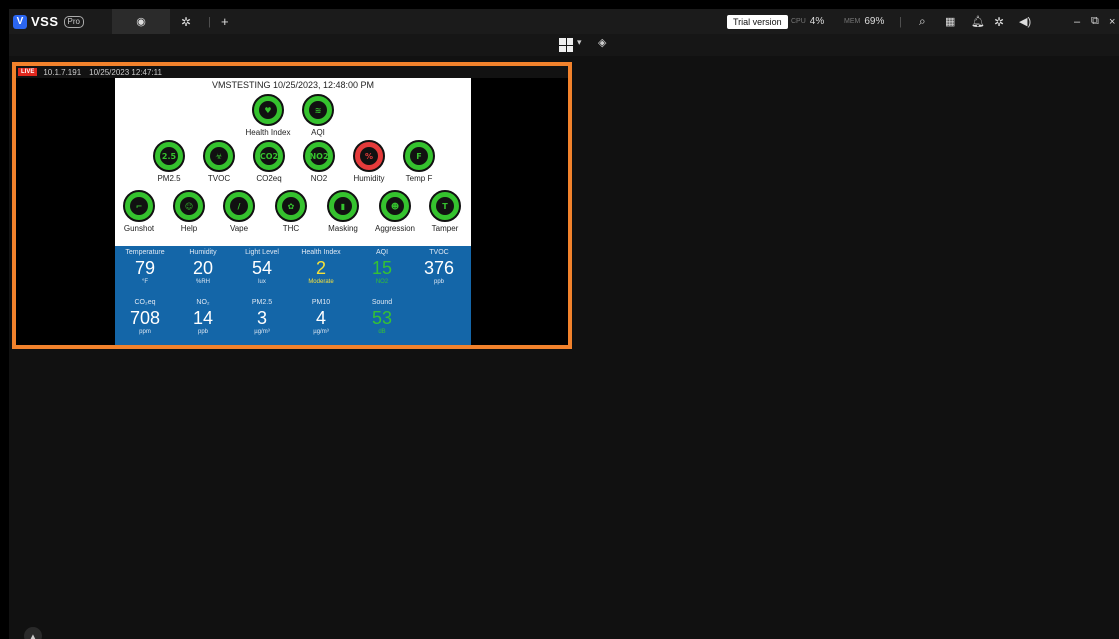 The height and width of the screenshot is (639, 1119). Describe the element at coordinates (382, 267) in the screenshot. I see `reading-aqi: AQI 15 NO2` at that location.